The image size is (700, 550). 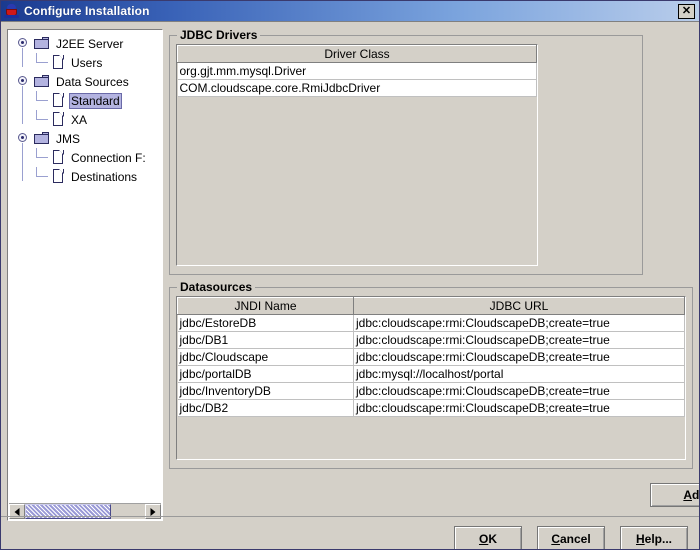 What do you see at coordinates (219, 35) in the screenshot?
I see `jdbc-drivers-group-title: JDBC Drivers` at bounding box center [219, 35].